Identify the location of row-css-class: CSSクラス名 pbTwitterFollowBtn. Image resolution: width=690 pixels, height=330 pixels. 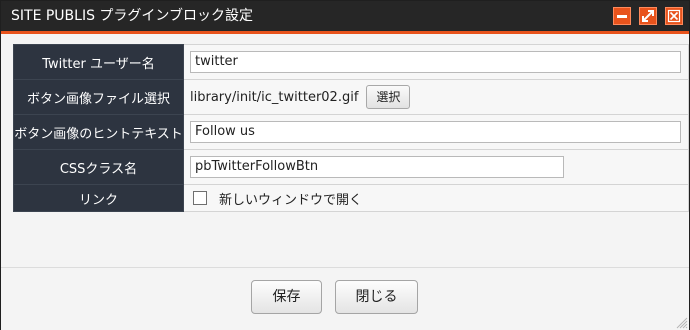
(351, 167).